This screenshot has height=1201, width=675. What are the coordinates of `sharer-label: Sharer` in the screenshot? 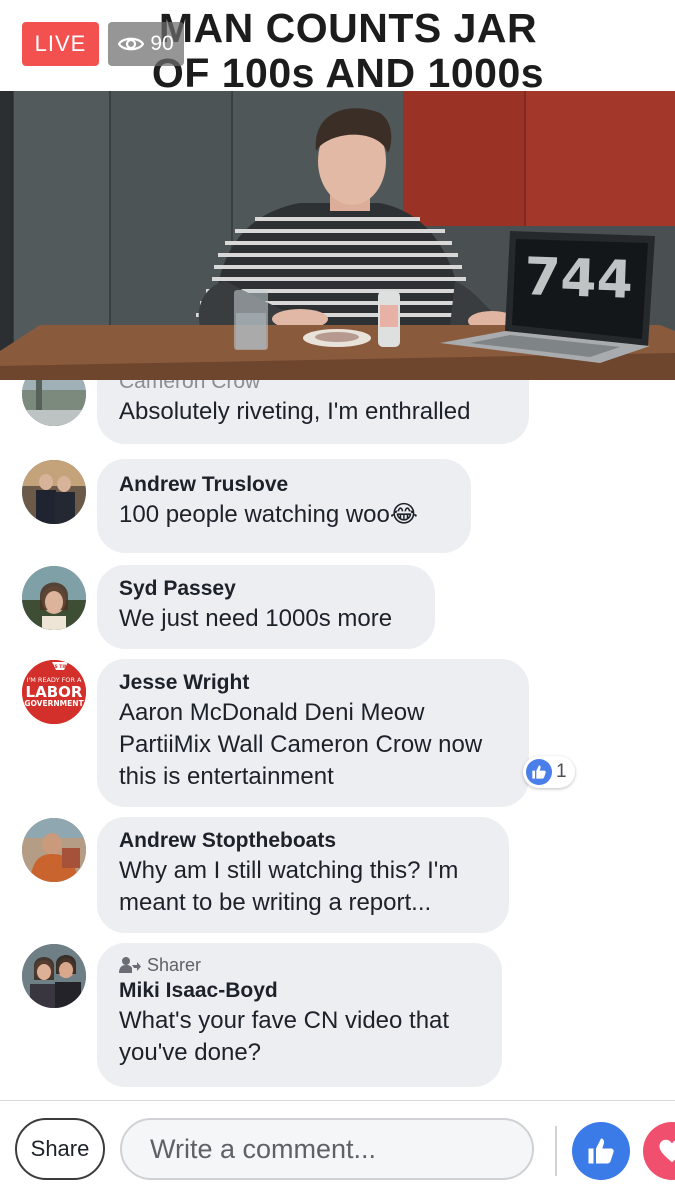 It's located at (174, 965).